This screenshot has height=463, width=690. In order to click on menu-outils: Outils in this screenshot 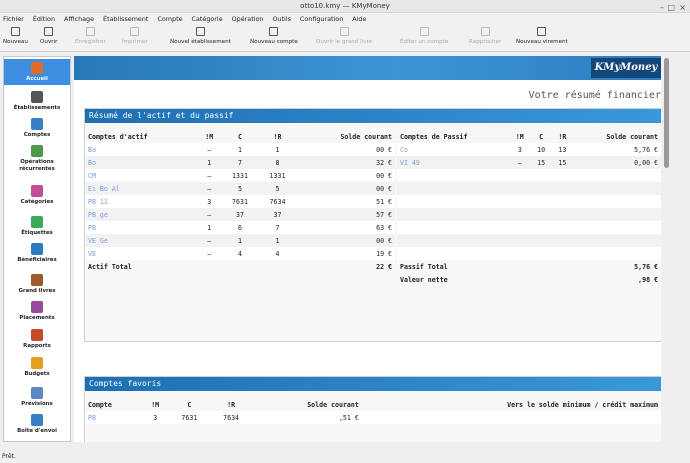, I will do `click(281, 19)`.